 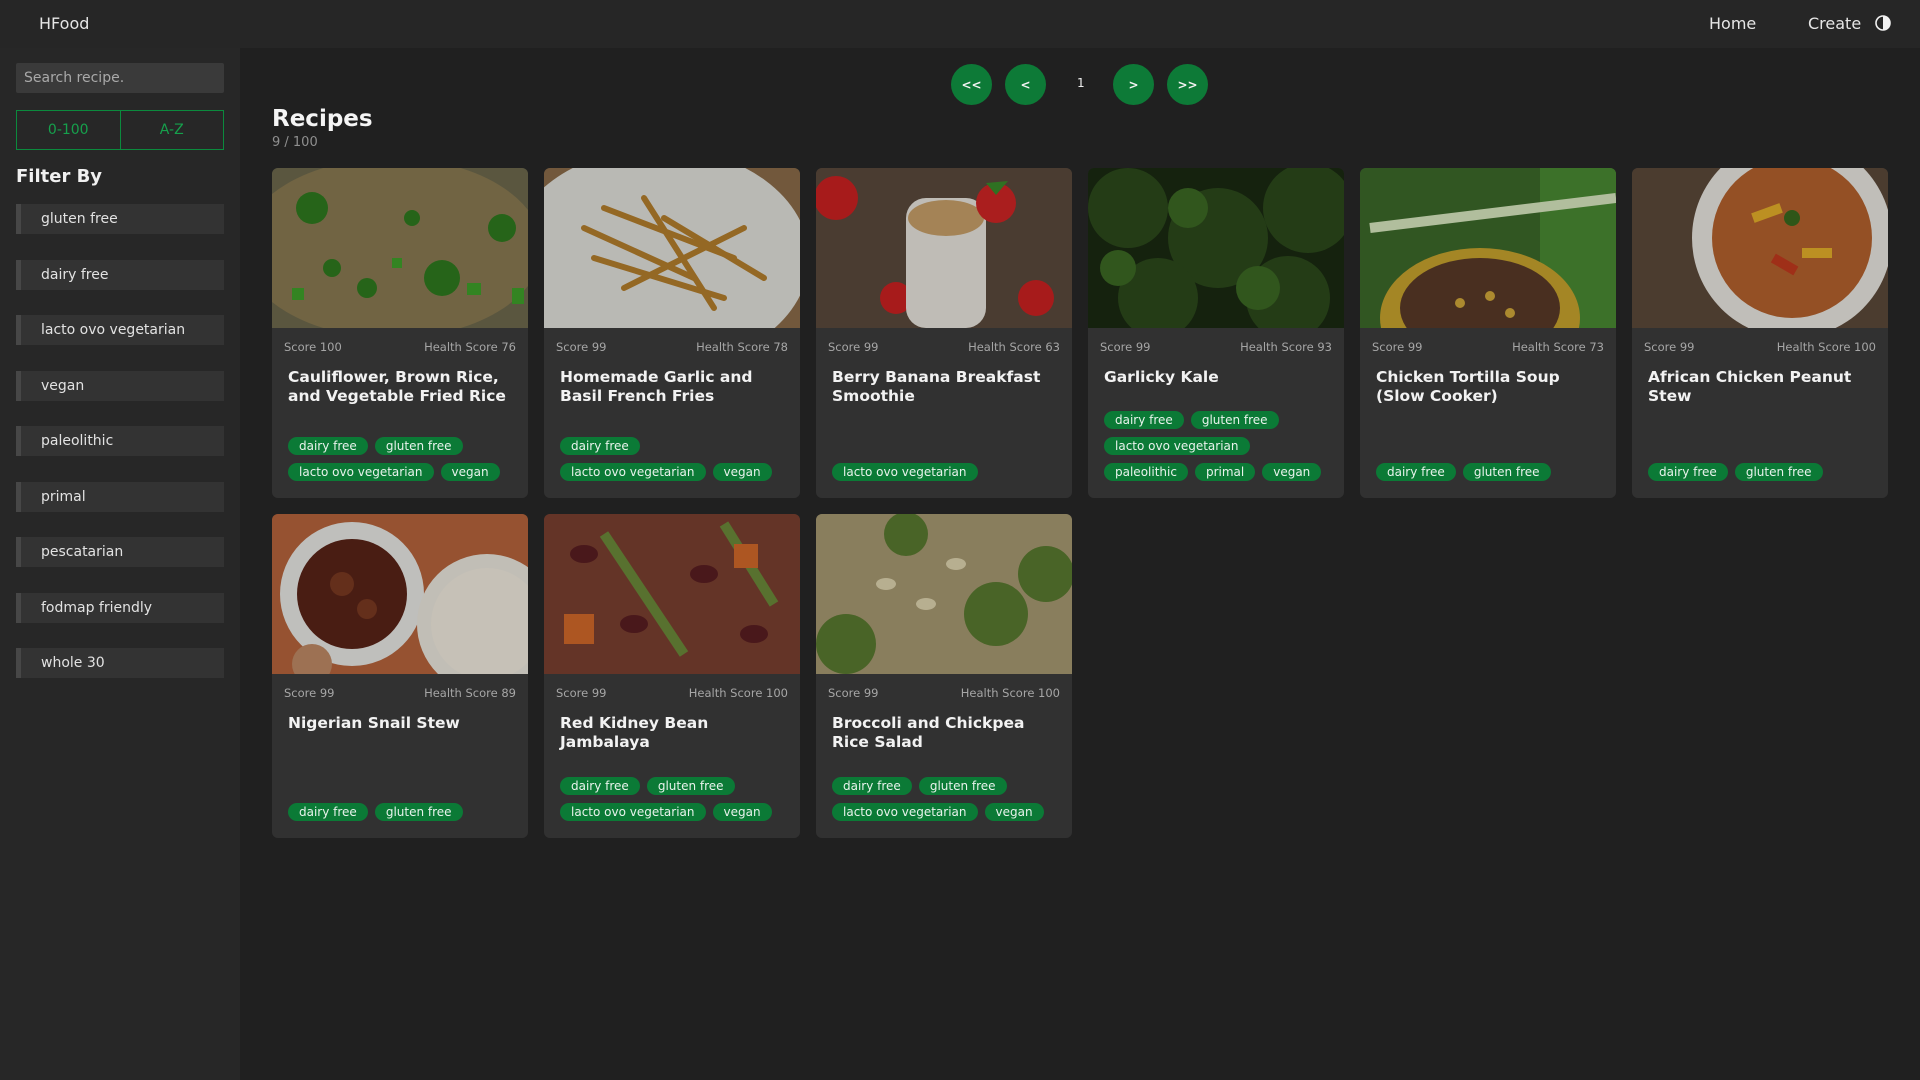 What do you see at coordinates (120, 385) in the screenshot?
I see `filter-item: vegan` at bounding box center [120, 385].